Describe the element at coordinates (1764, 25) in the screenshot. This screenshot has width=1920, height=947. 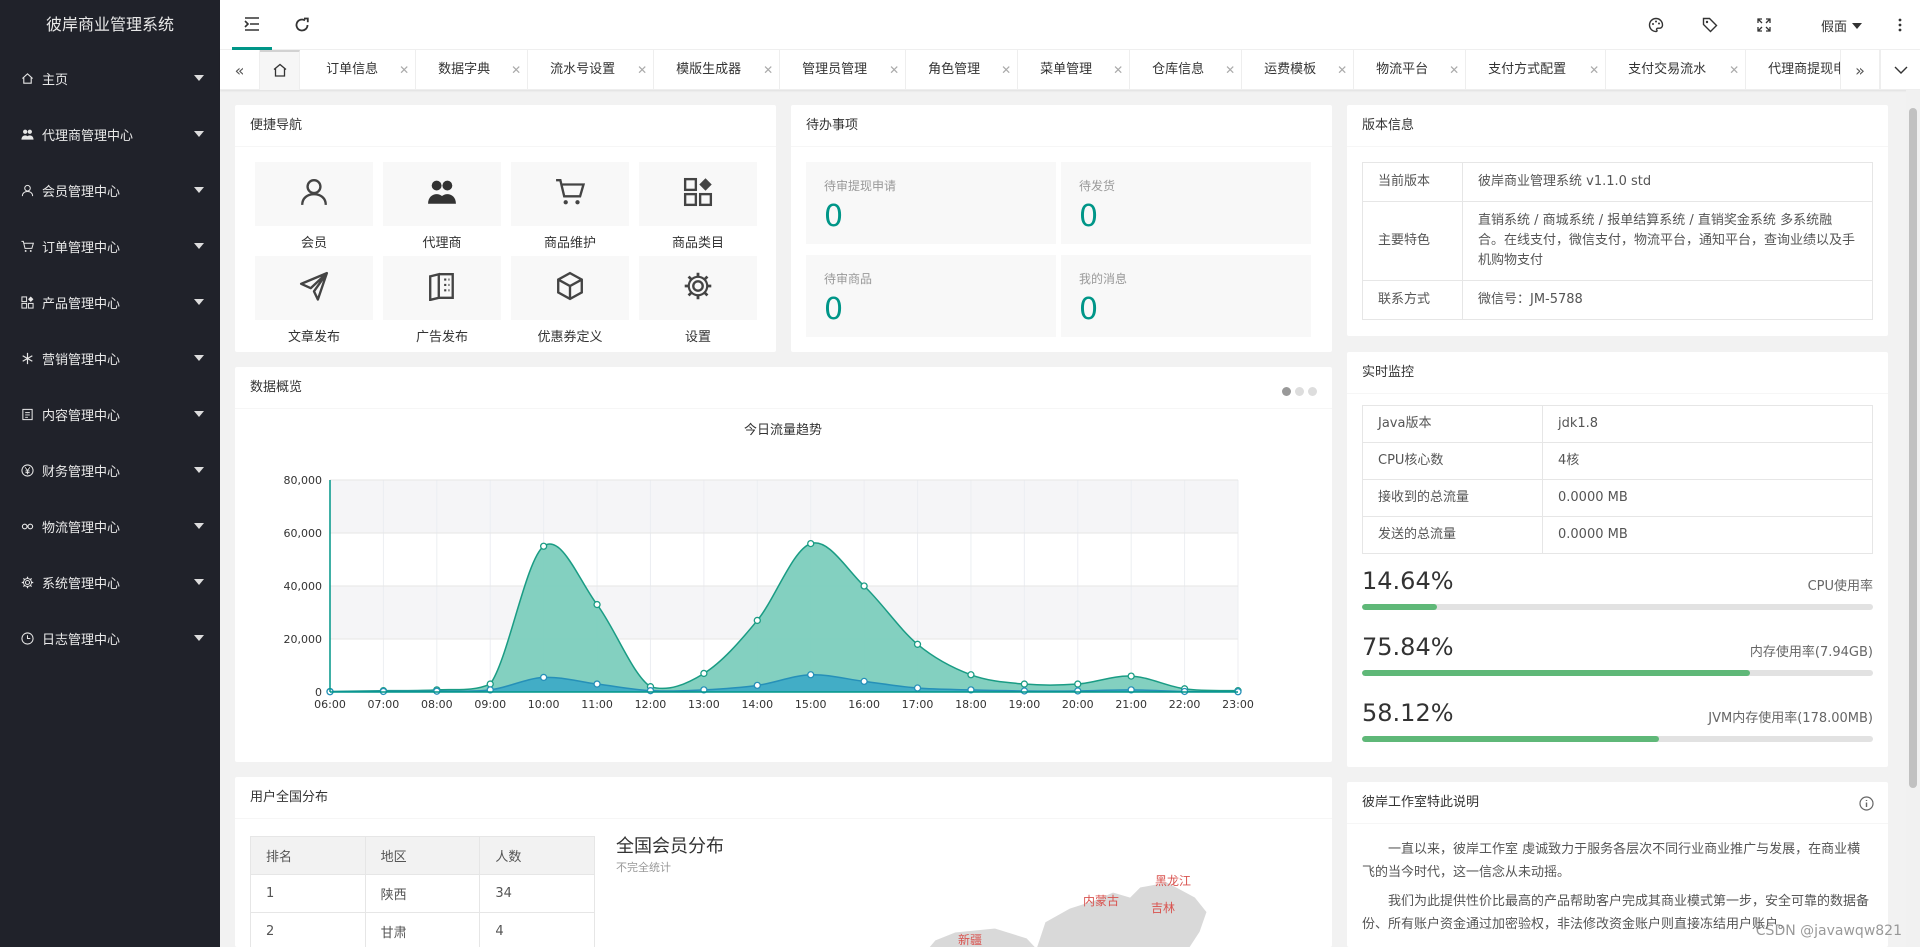
I see `fullscreen-button` at that location.